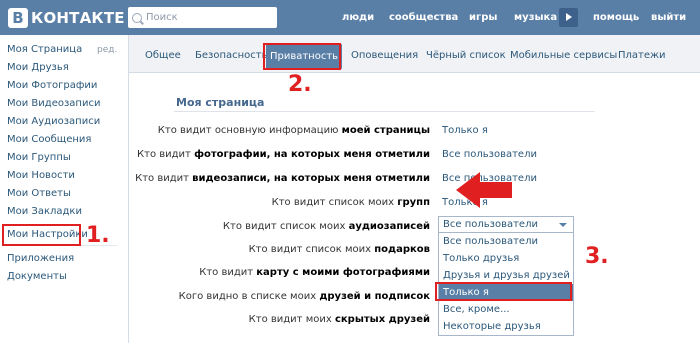 This screenshot has width=700, height=343. Describe the element at coordinates (423, 17) in the screenshot. I see `nav-communities: сообщества` at that location.